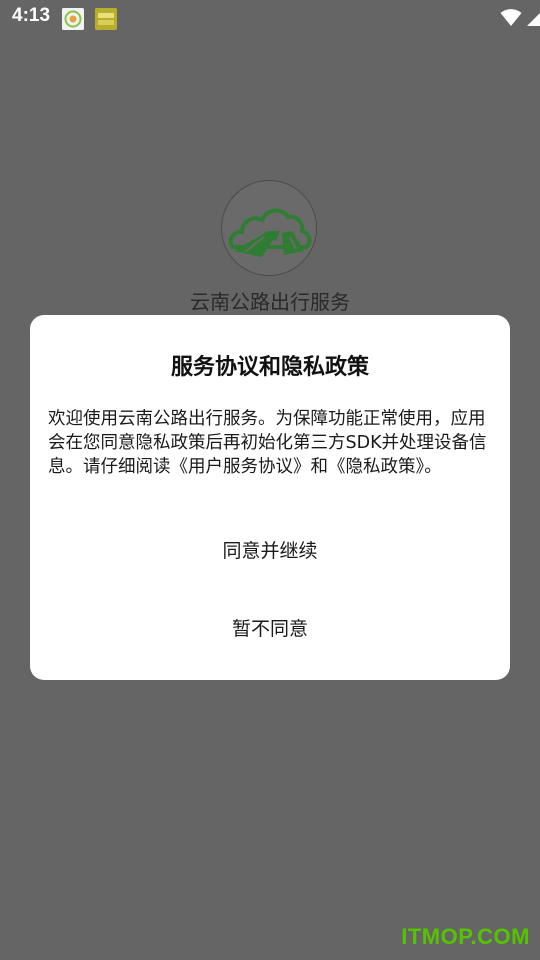 This screenshot has width=540, height=960. Describe the element at coordinates (511, 17) in the screenshot. I see `wifi-icon` at that location.